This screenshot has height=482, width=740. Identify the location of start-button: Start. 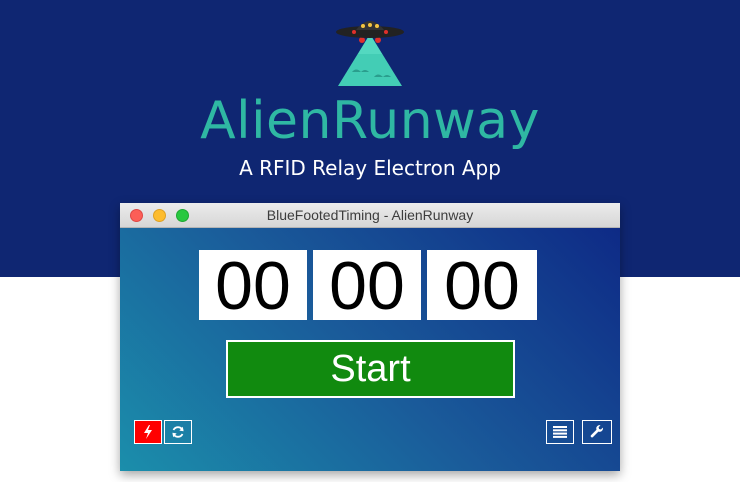
(370, 369).